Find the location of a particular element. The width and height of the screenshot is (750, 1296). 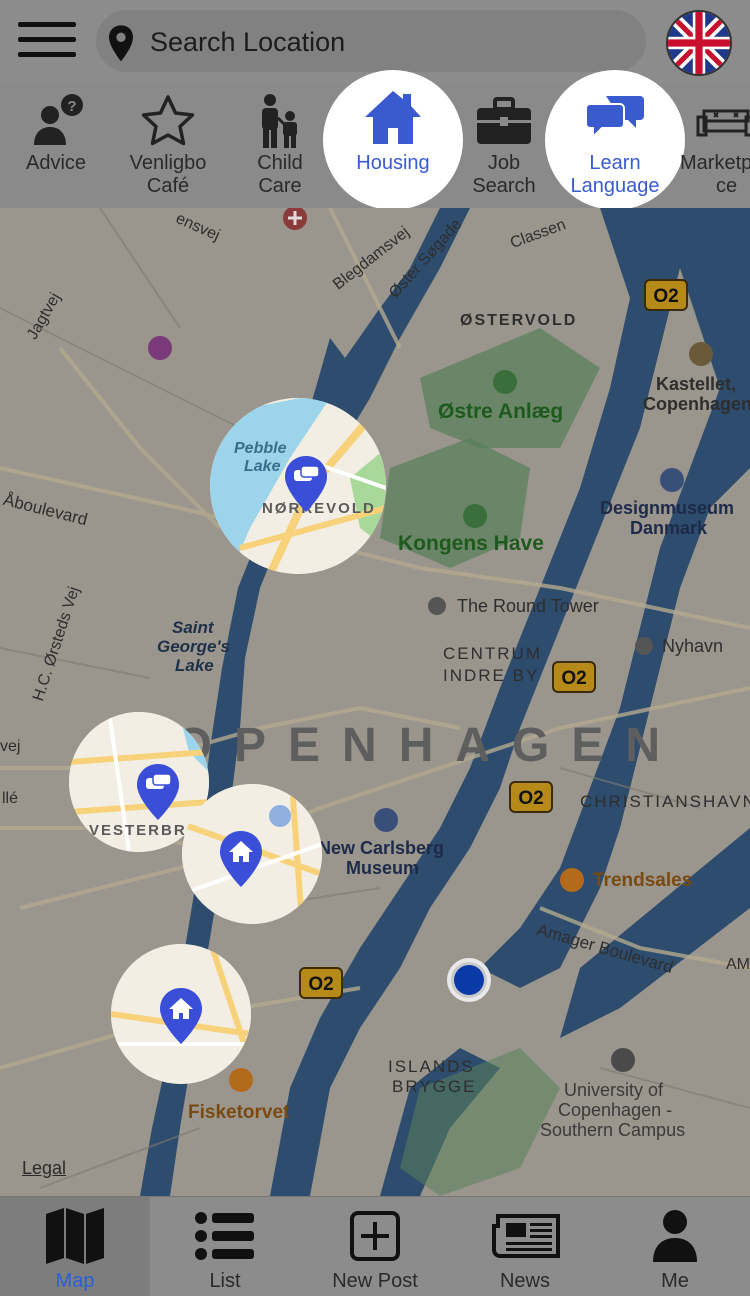

language-flag-button is located at coordinates (699, 43).